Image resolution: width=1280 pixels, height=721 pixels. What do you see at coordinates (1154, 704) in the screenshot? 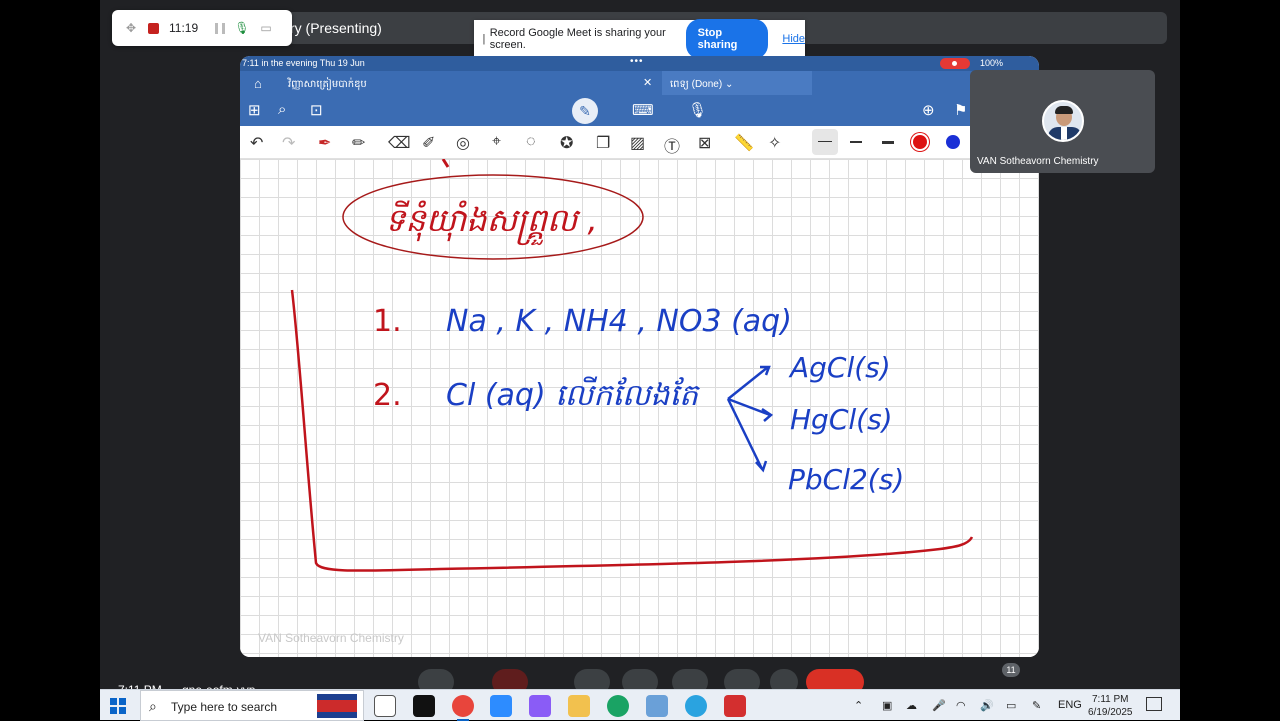
I see `notification-center-icon` at bounding box center [1154, 704].